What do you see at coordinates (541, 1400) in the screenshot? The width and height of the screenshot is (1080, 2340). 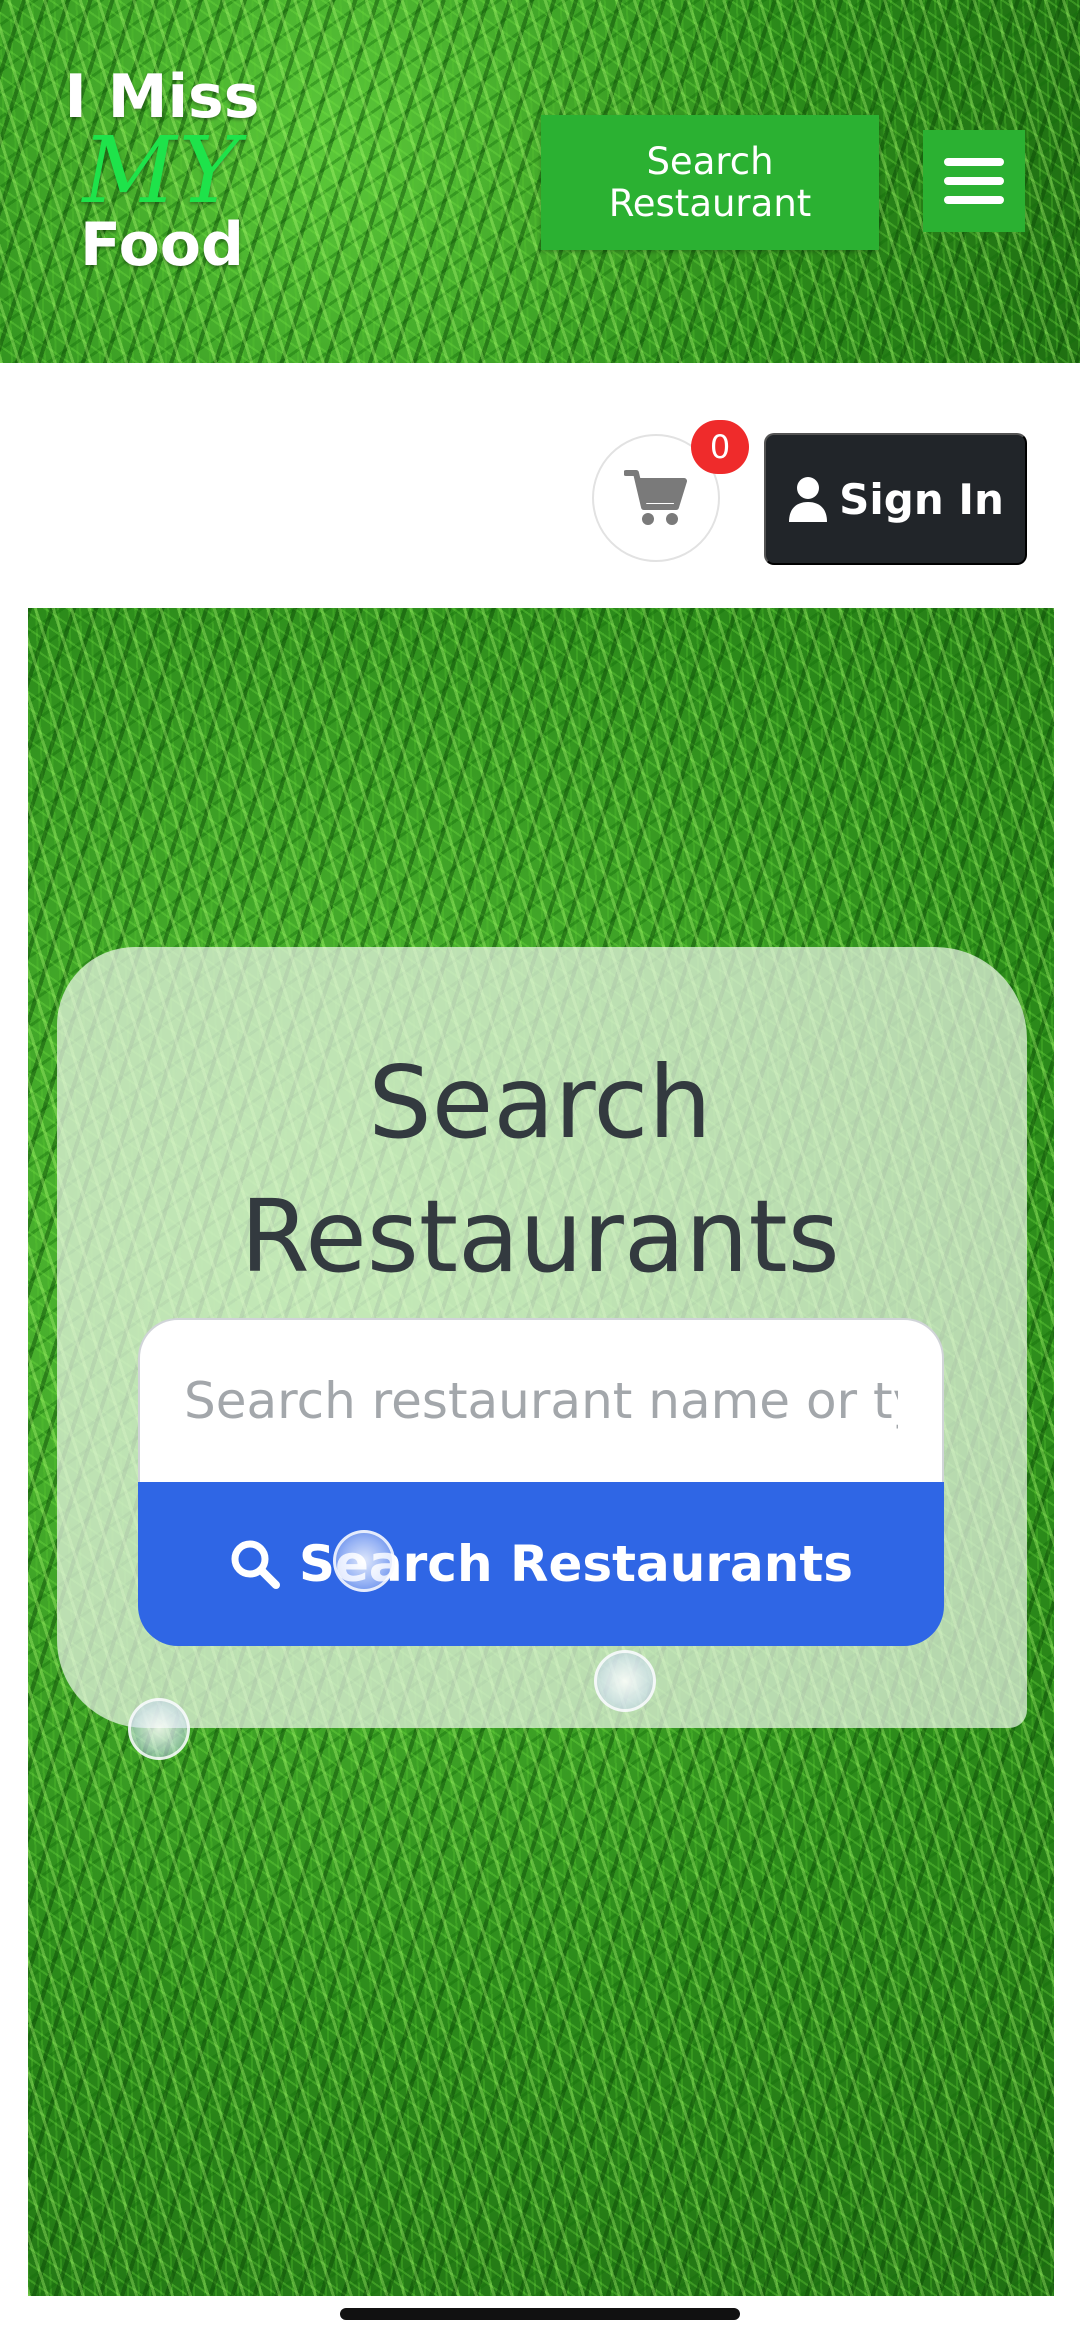 I see `restaurant-search-input` at bounding box center [541, 1400].